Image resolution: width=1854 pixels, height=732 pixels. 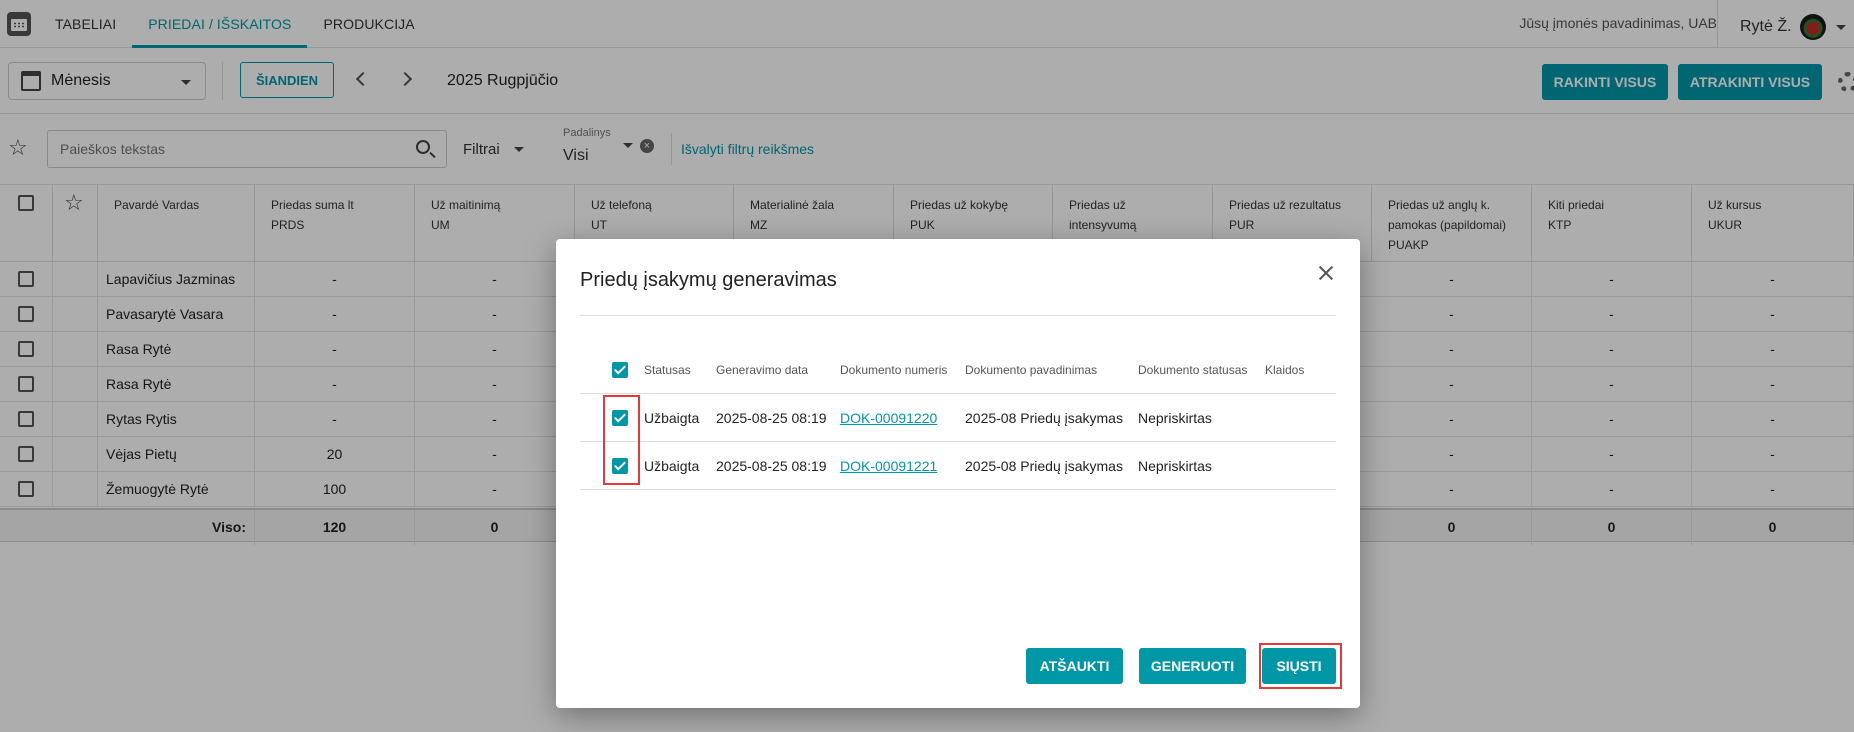 What do you see at coordinates (667, 370) in the screenshot?
I see `header-status: Statusas` at bounding box center [667, 370].